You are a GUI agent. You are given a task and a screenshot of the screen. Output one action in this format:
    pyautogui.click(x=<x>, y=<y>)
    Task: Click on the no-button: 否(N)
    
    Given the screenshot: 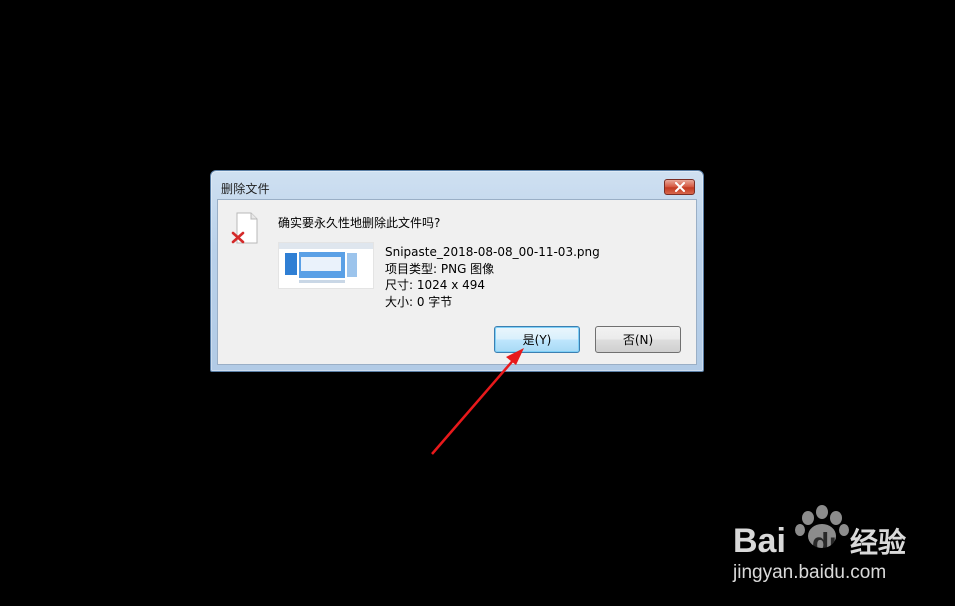 What is the action you would take?
    pyautogui.click(x=638, y=339)
    